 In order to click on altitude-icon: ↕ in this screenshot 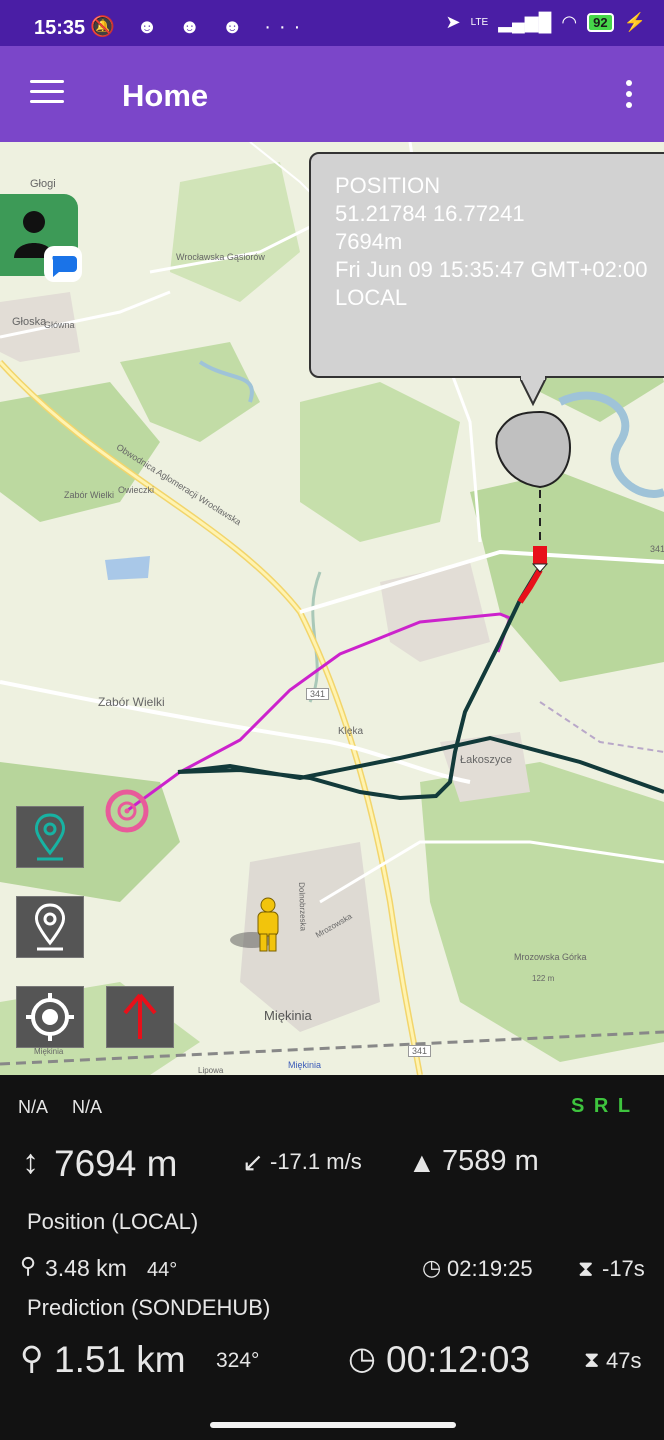, I will do `click(30, 1162)`.